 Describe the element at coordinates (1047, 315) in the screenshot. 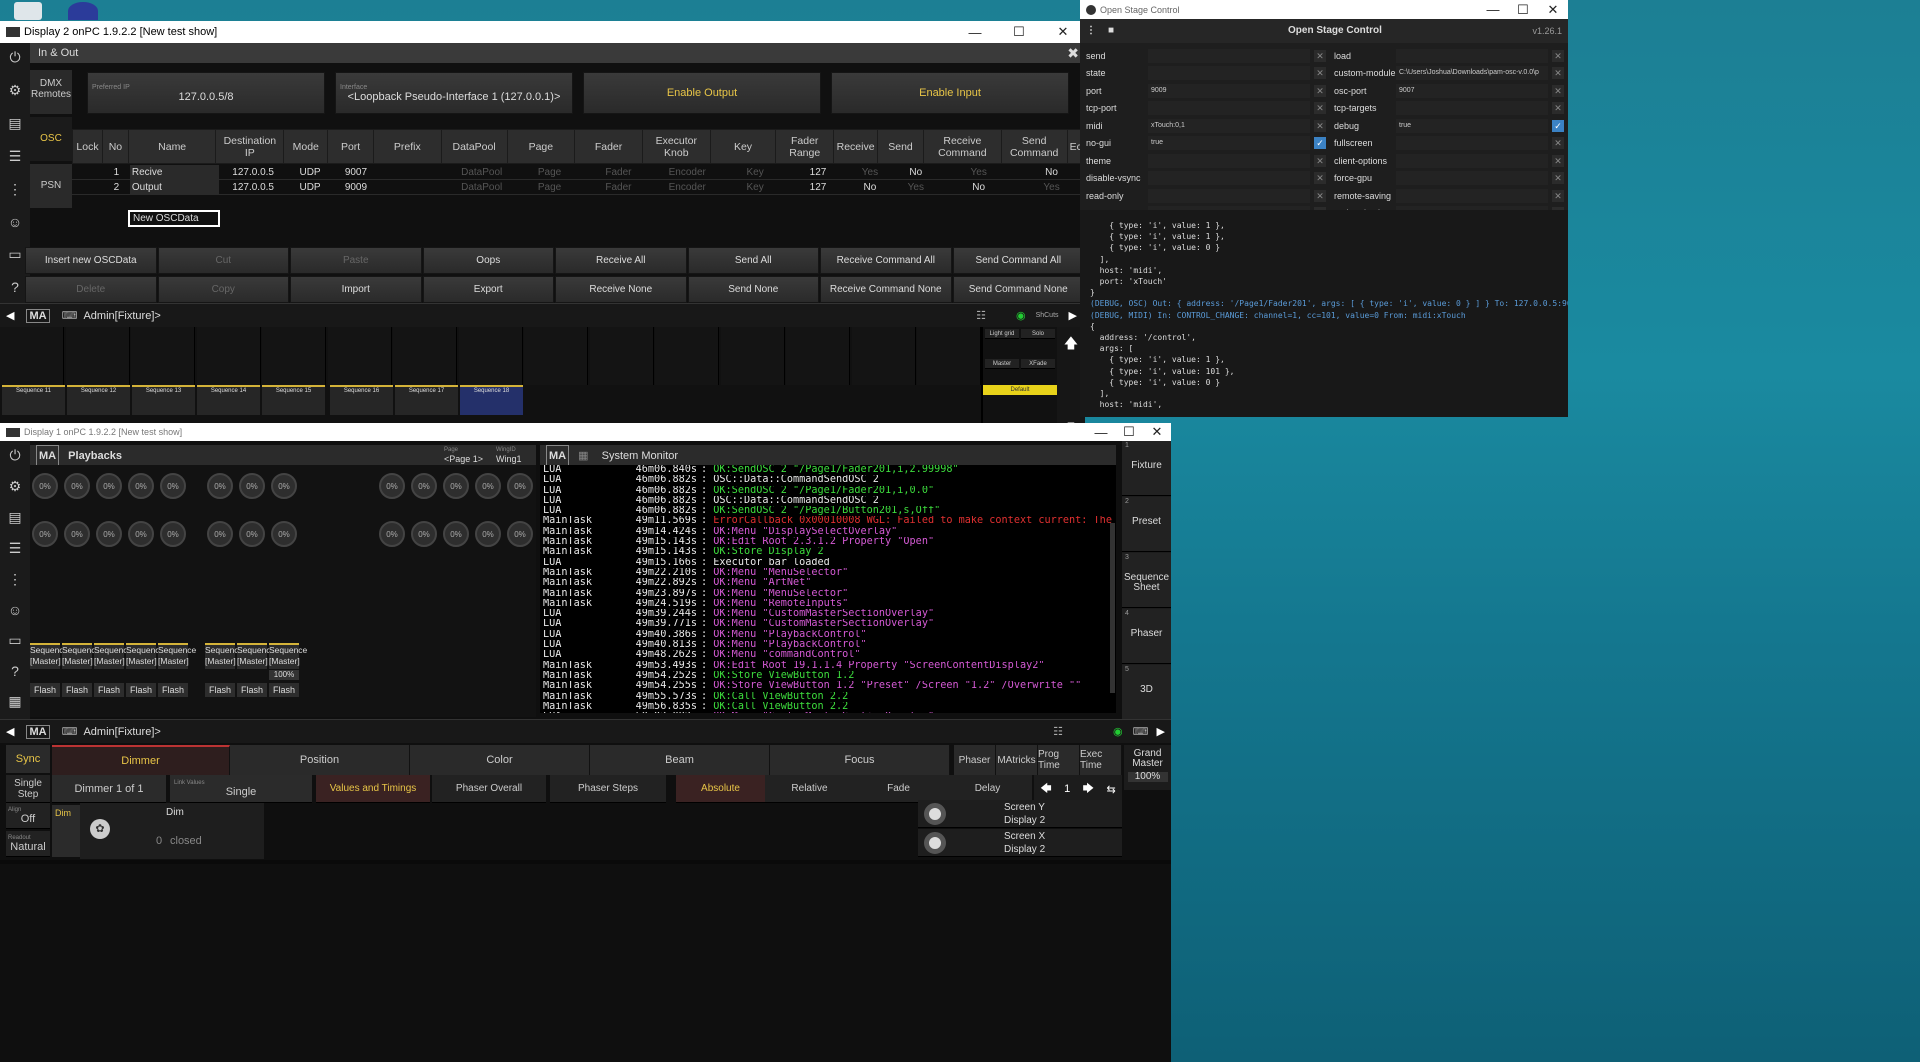

I see `shortcuts-label: ShCuts` at that location.